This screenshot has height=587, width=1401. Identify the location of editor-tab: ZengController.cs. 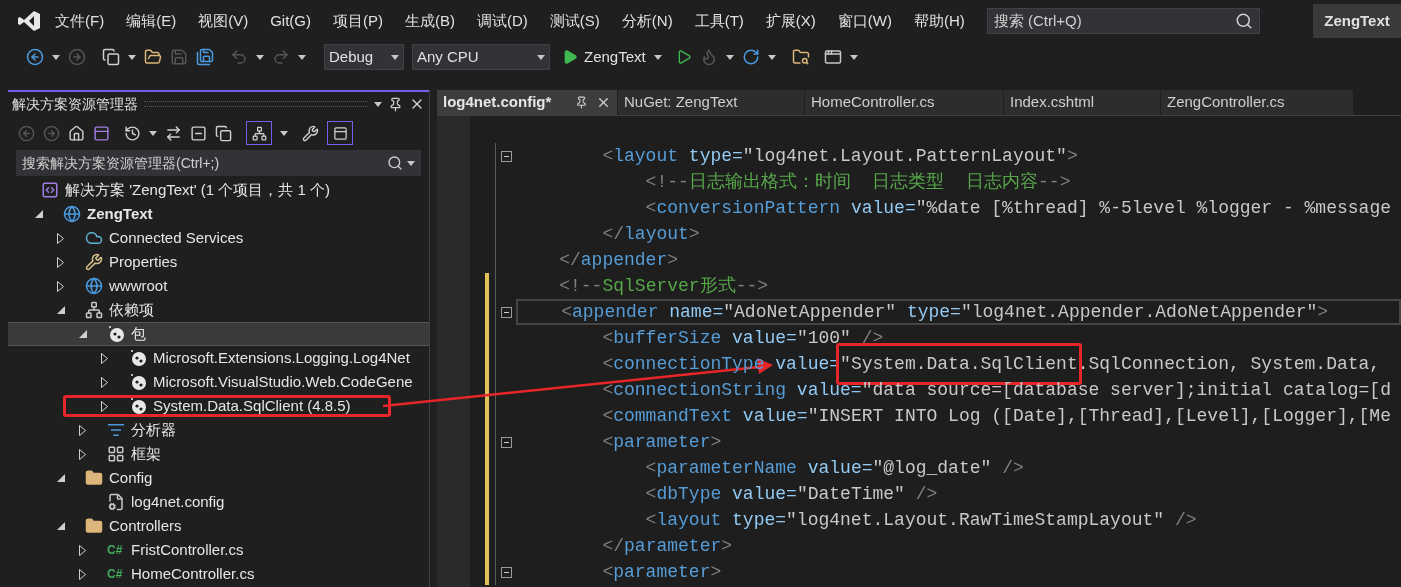
(1257, 102).